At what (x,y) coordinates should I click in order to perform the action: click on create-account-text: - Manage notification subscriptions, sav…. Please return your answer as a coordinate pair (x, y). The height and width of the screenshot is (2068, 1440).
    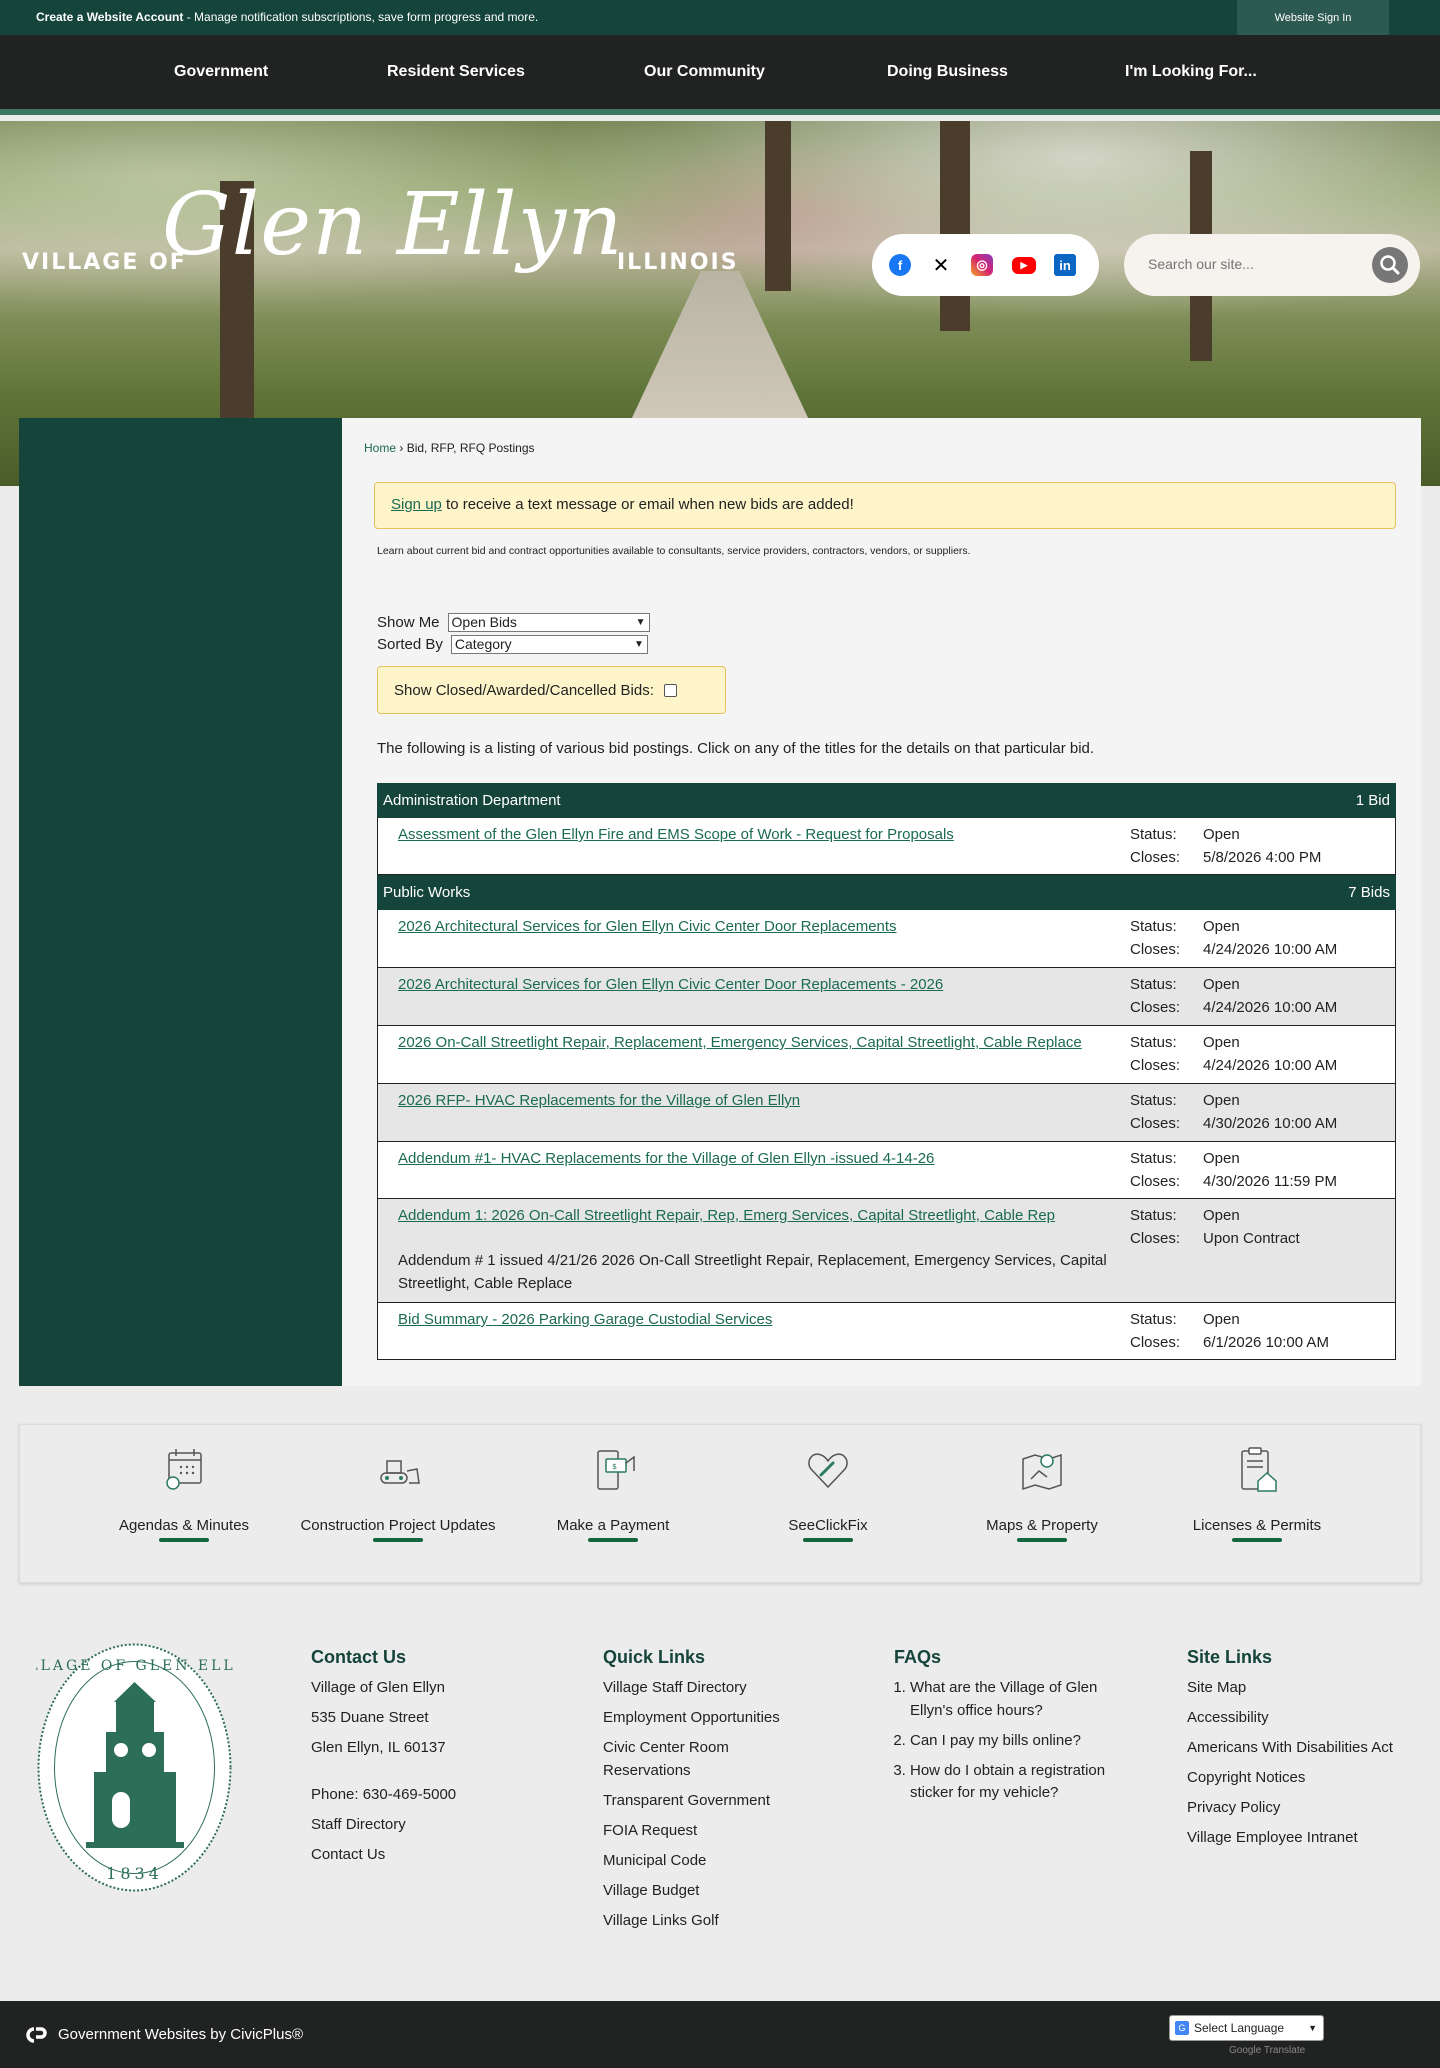
    Looking at the image, I should click on (361, 17).